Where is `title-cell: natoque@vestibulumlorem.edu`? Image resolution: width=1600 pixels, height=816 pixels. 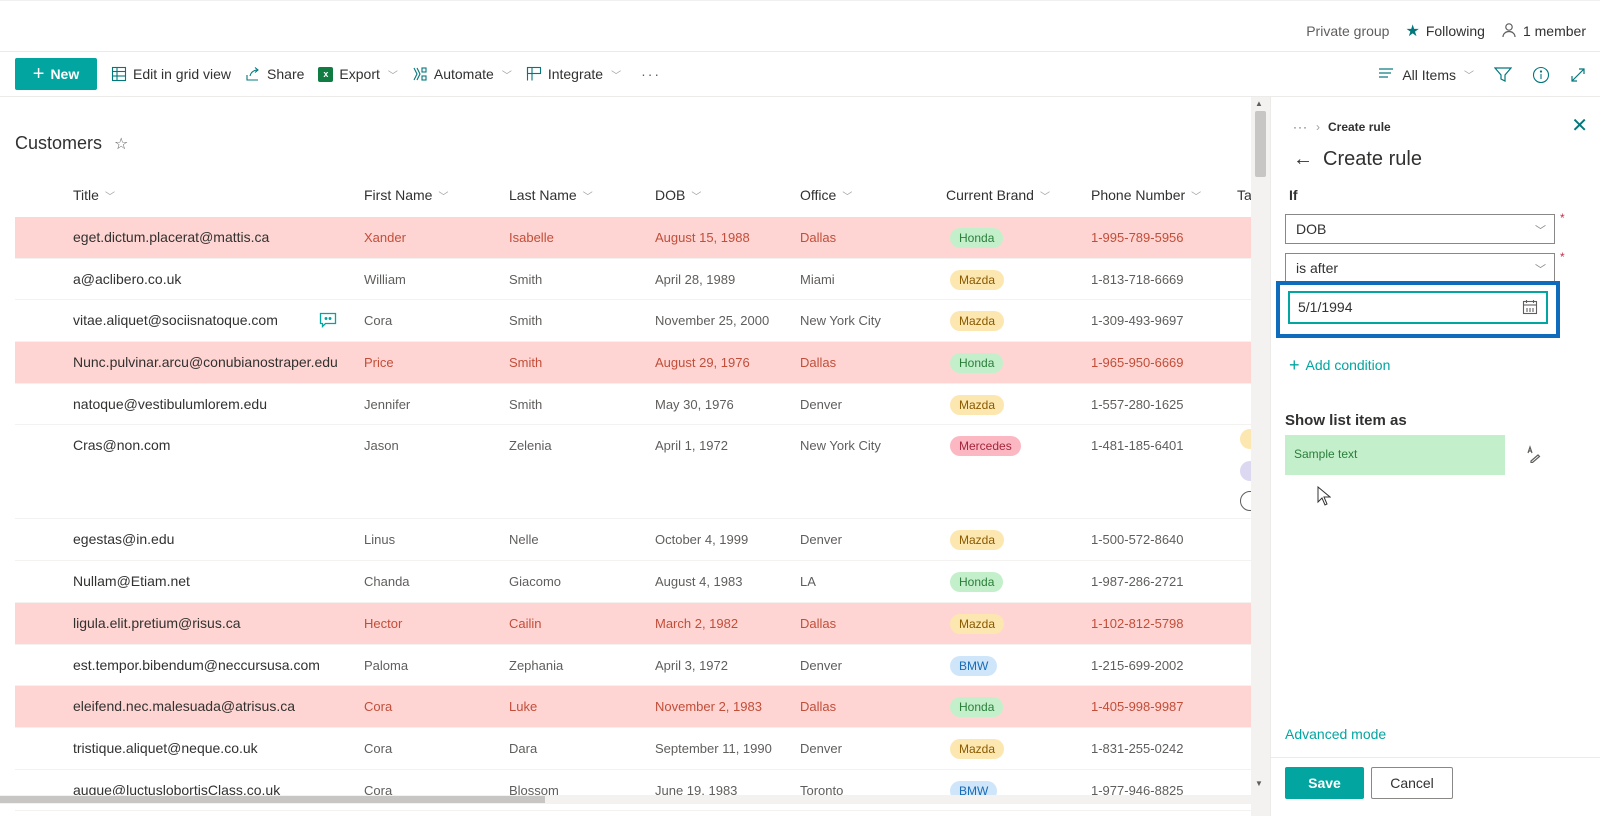 title-cell: natoque@vestibulumlorem.edu is located at coordinates (170, 404).